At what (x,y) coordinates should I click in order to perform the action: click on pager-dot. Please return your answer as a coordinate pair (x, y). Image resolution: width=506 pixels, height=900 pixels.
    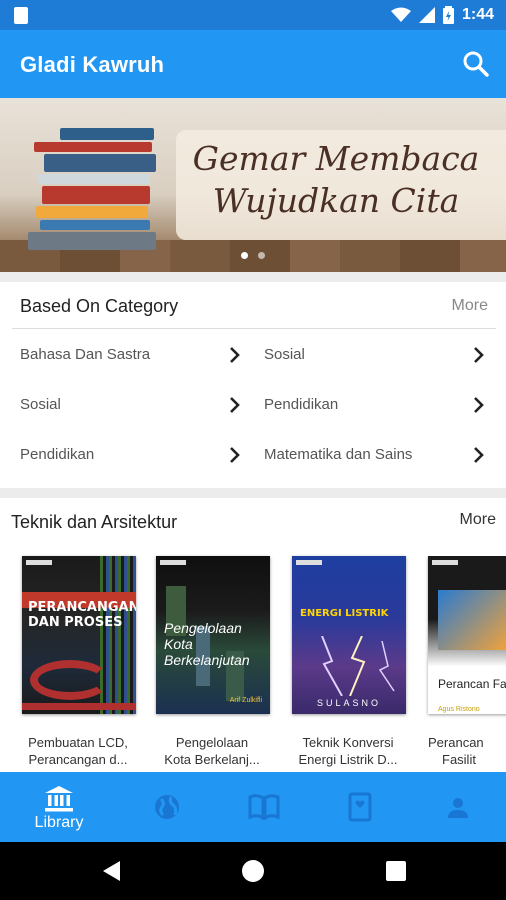
    Looking at the image, I should click on (261, 255).